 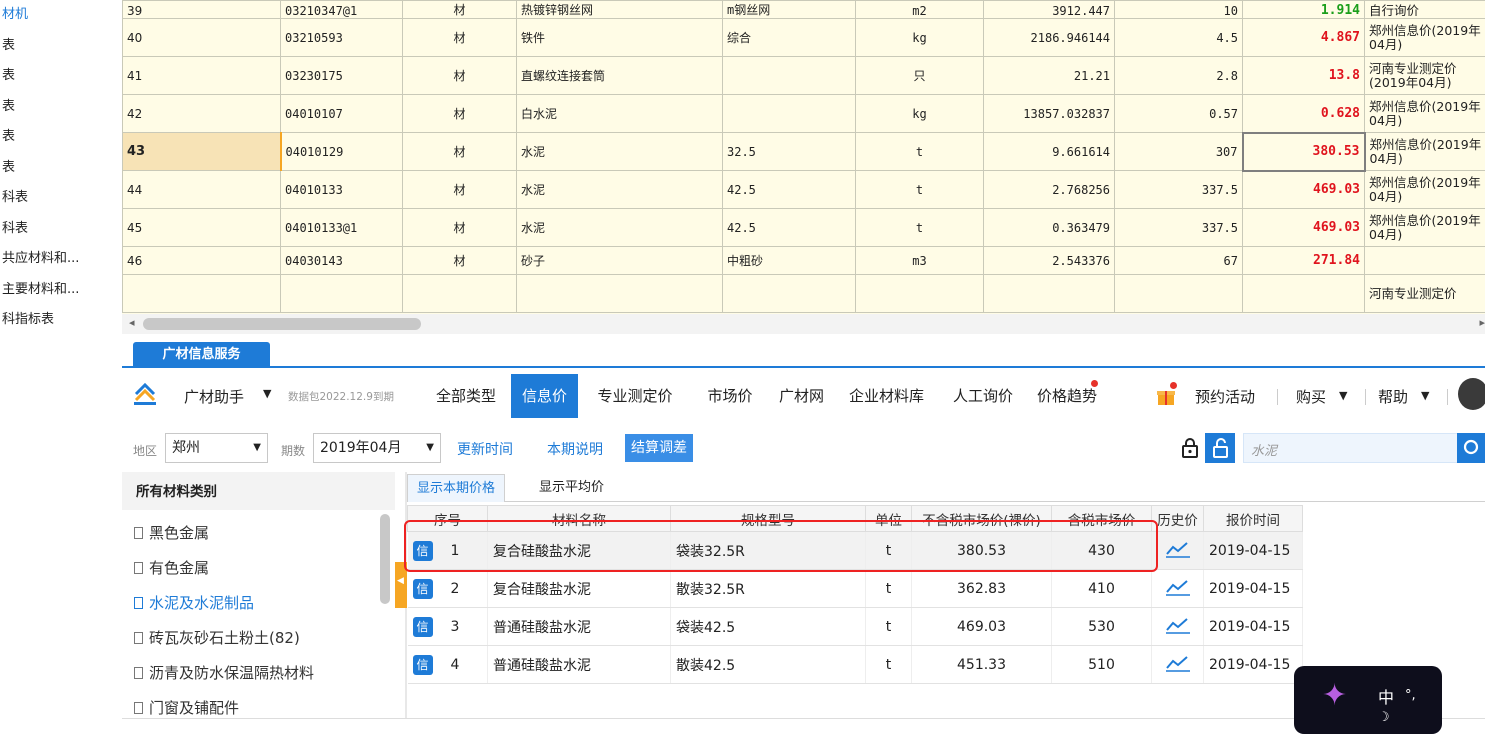 What do you see at coordinates (1225, 396) in the screenshot?
I see `activity-link: 预约活动` at bounding box center [1225, 396].